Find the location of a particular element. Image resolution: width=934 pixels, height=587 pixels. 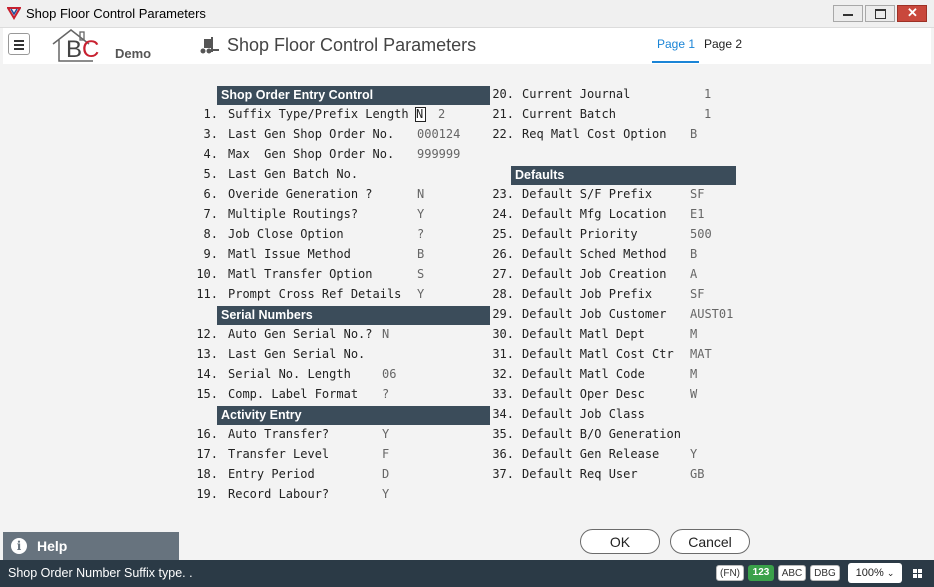

close-icon: ✕ is located at coordinates (912, 12).